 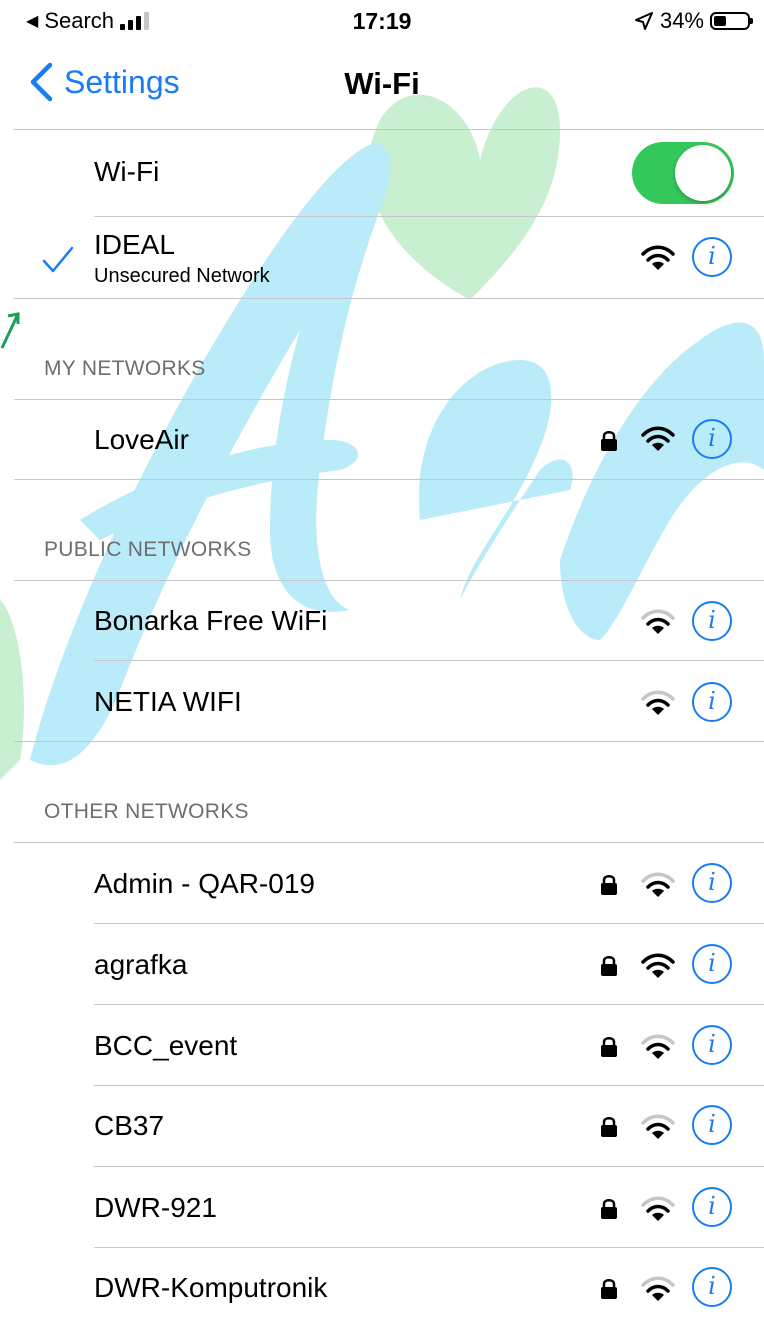 What do you see at coordinates (182, 276) in the screenshot?
I see `connected-network-status: Unsecured Network` at bounding box center [182, 276].